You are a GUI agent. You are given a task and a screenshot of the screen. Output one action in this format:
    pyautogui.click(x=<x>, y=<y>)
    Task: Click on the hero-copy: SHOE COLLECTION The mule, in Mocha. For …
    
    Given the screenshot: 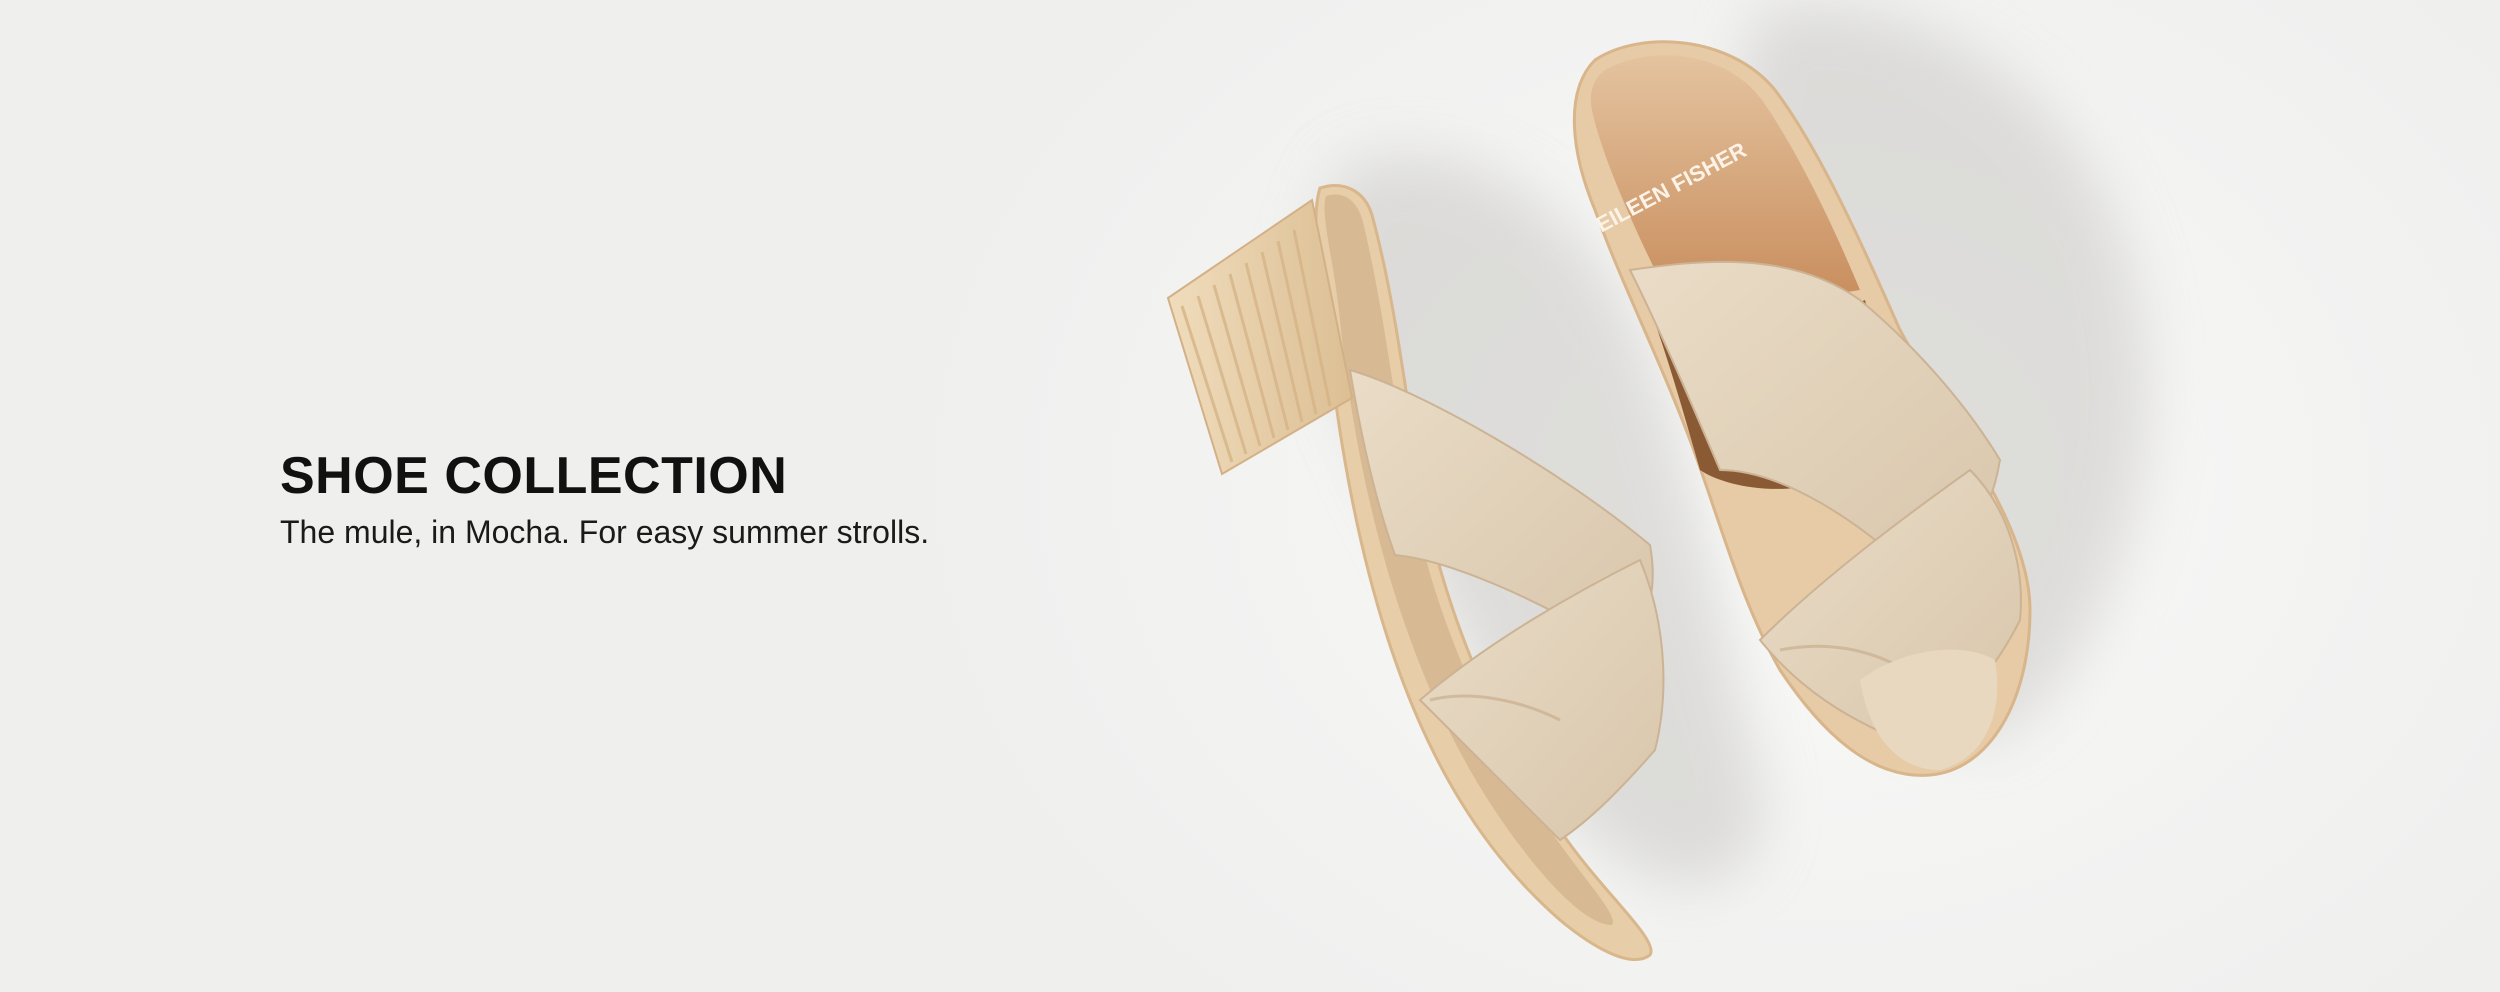 What is the action you would take?
    pyautogui.click(x=730, y=500)
    